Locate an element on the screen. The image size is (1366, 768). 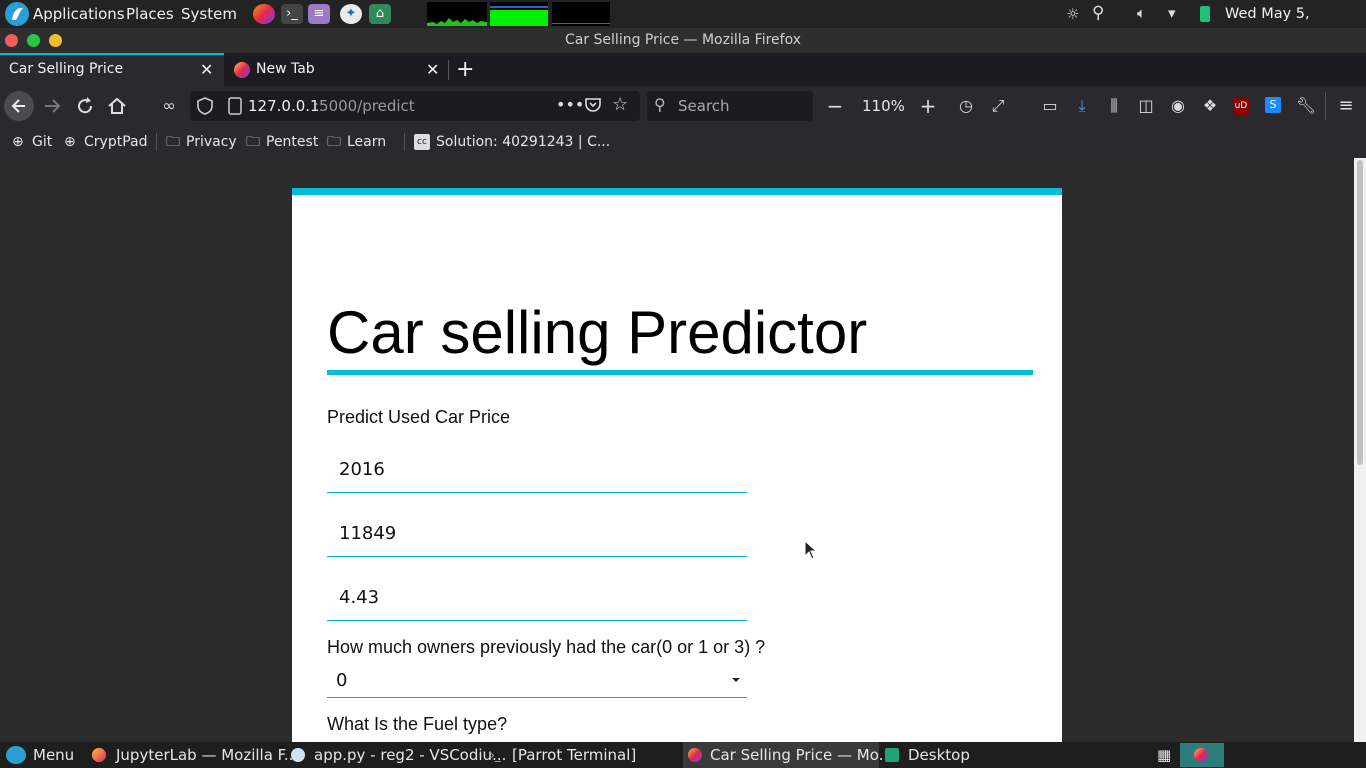
search-box-icon: ⚲ is located at coordinates (660, 104).